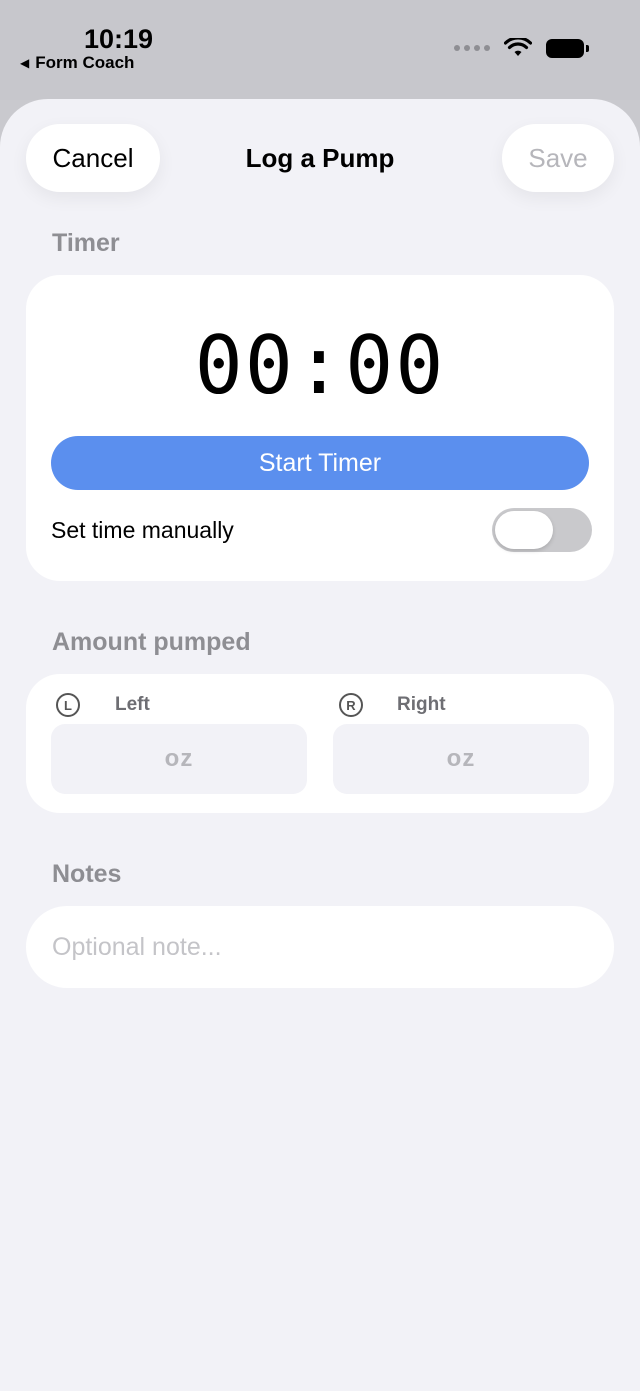 The image size is (640, 1391). Describe the element at coordinates (25, 63) in the screenshot. I see `back-arrow-icon: ◀` at that location.